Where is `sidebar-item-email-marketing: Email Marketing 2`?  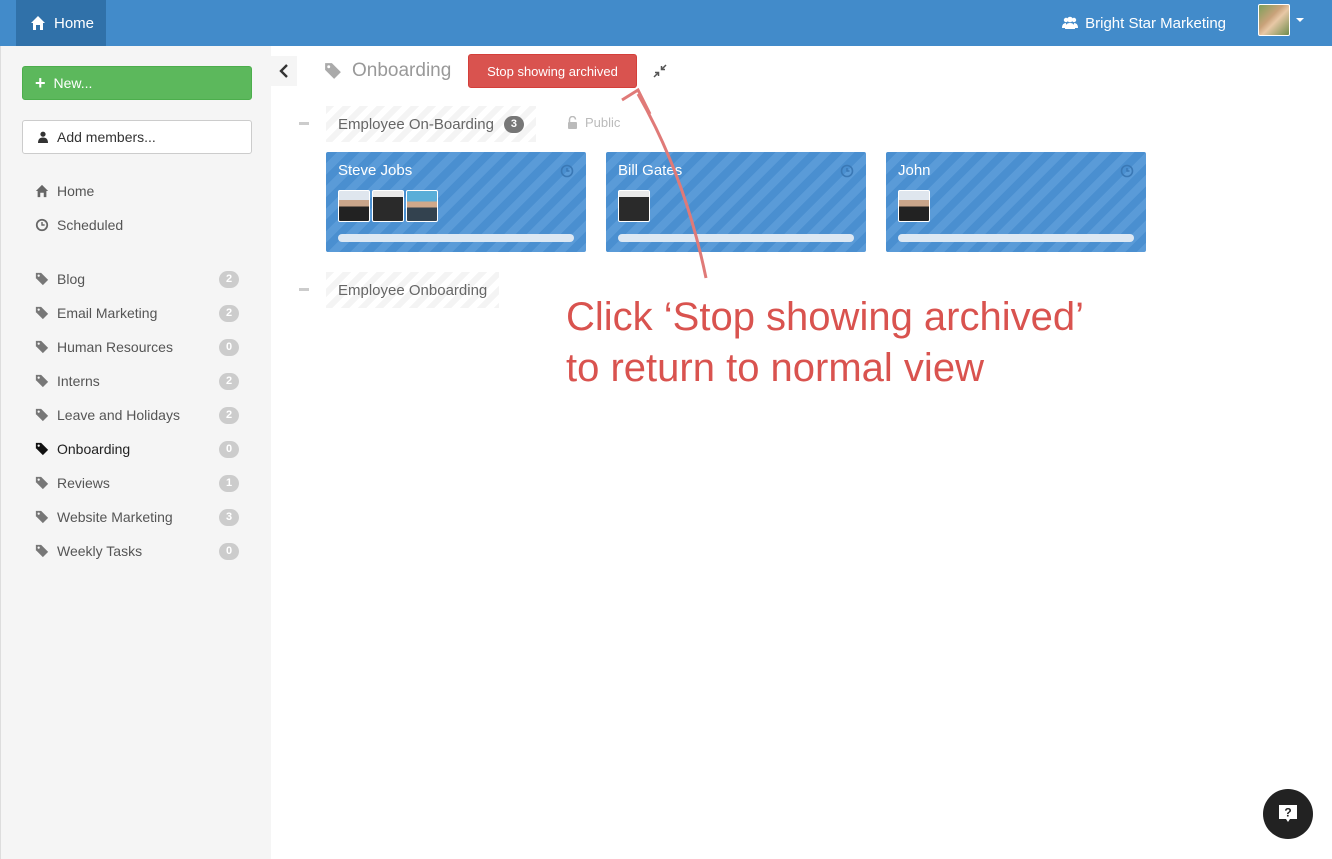
sidebar-item-email-marketing: Email Marketing 2 is located at coordinates (137, 313).